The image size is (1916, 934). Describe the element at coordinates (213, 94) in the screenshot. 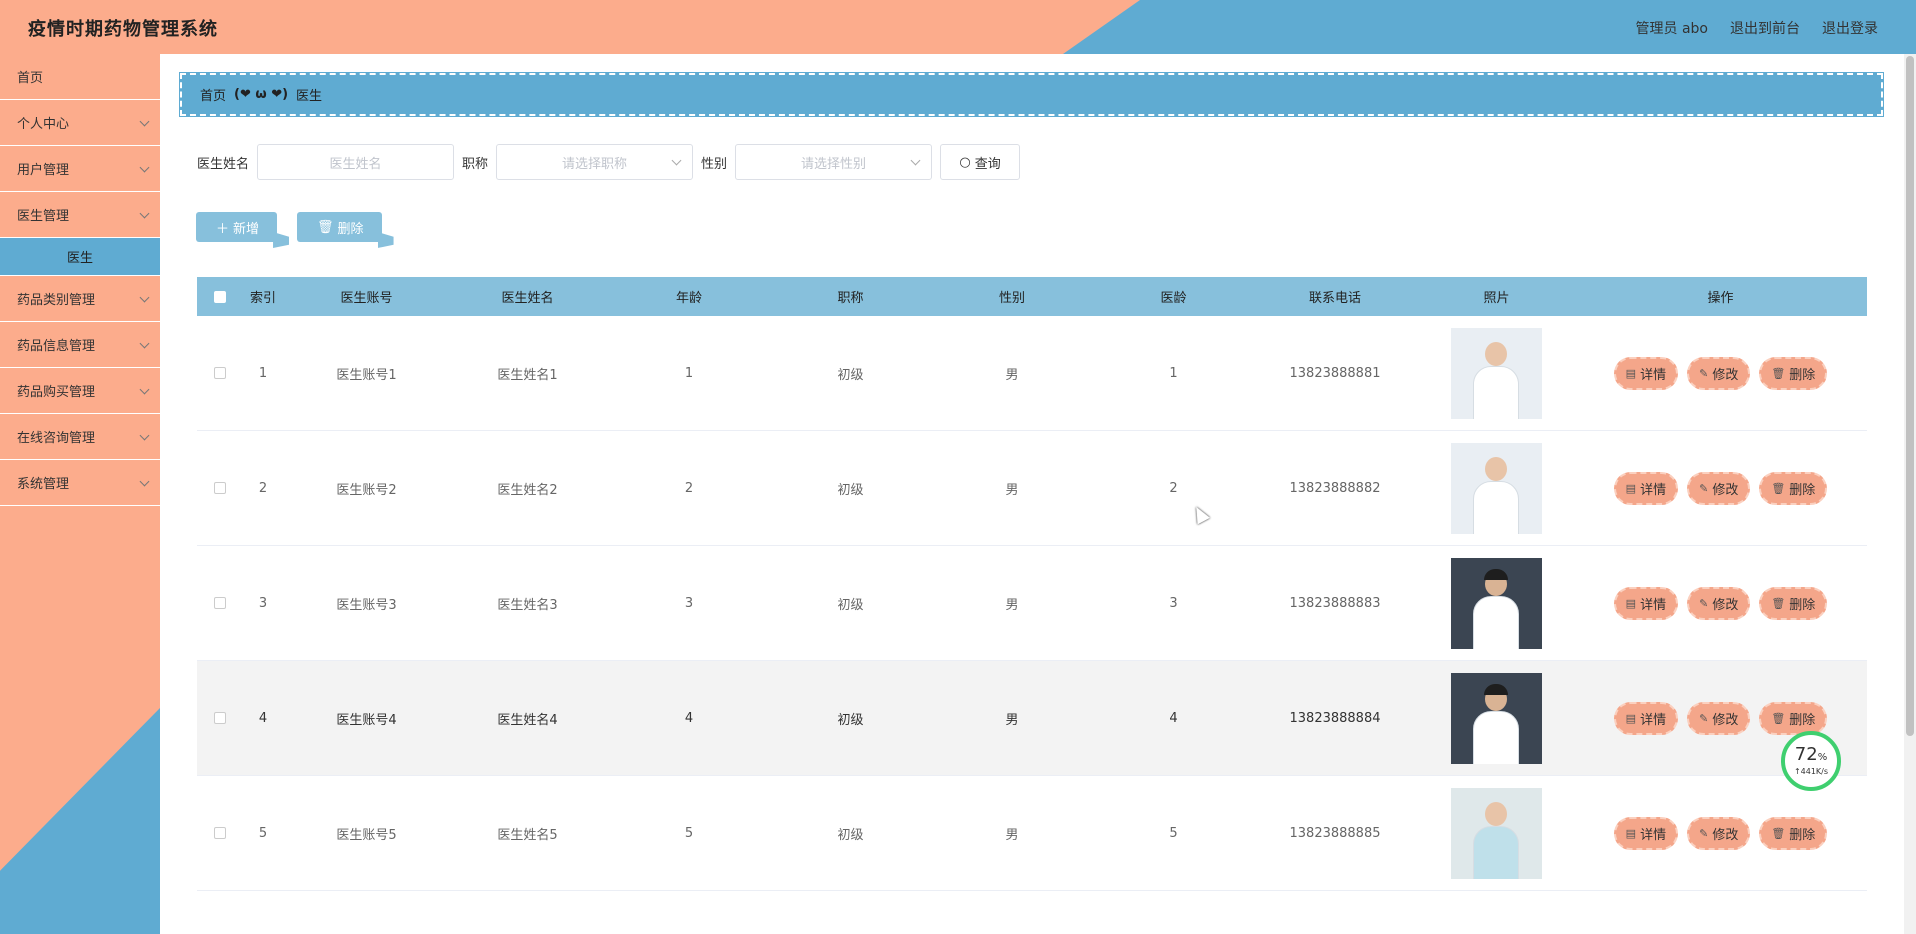

I see `breadcrumb-home: 首页` at that location.